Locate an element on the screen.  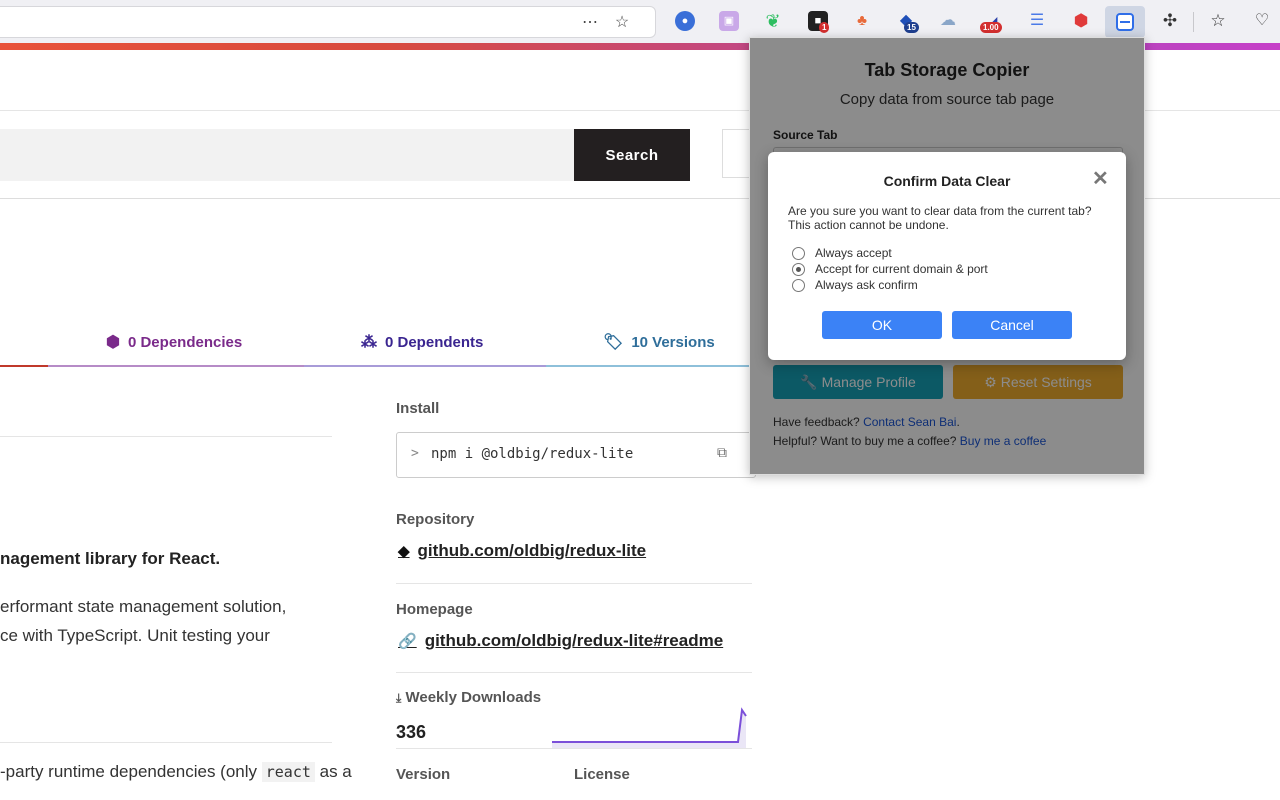
deps-text-pre: -party runtime dependencies (only is located at coordinates (131, 771).